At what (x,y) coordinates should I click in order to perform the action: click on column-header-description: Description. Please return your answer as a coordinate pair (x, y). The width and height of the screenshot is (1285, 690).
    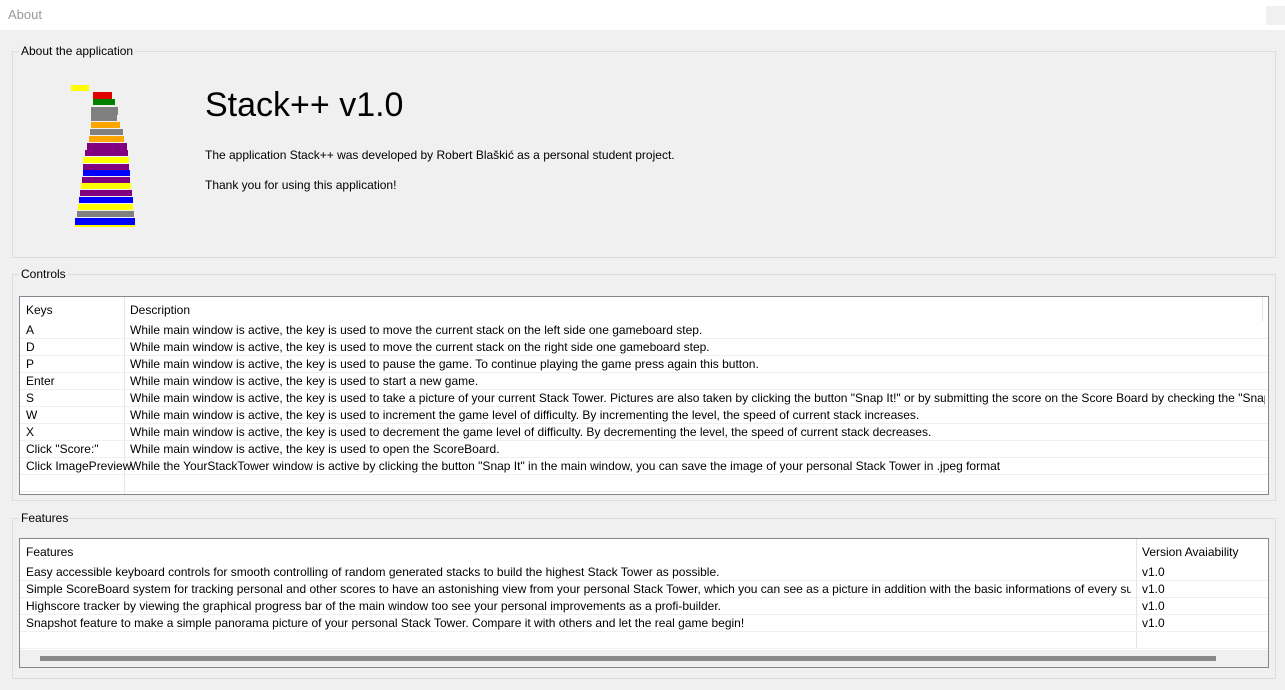
    Looking at the image, I should click on (160, 310).